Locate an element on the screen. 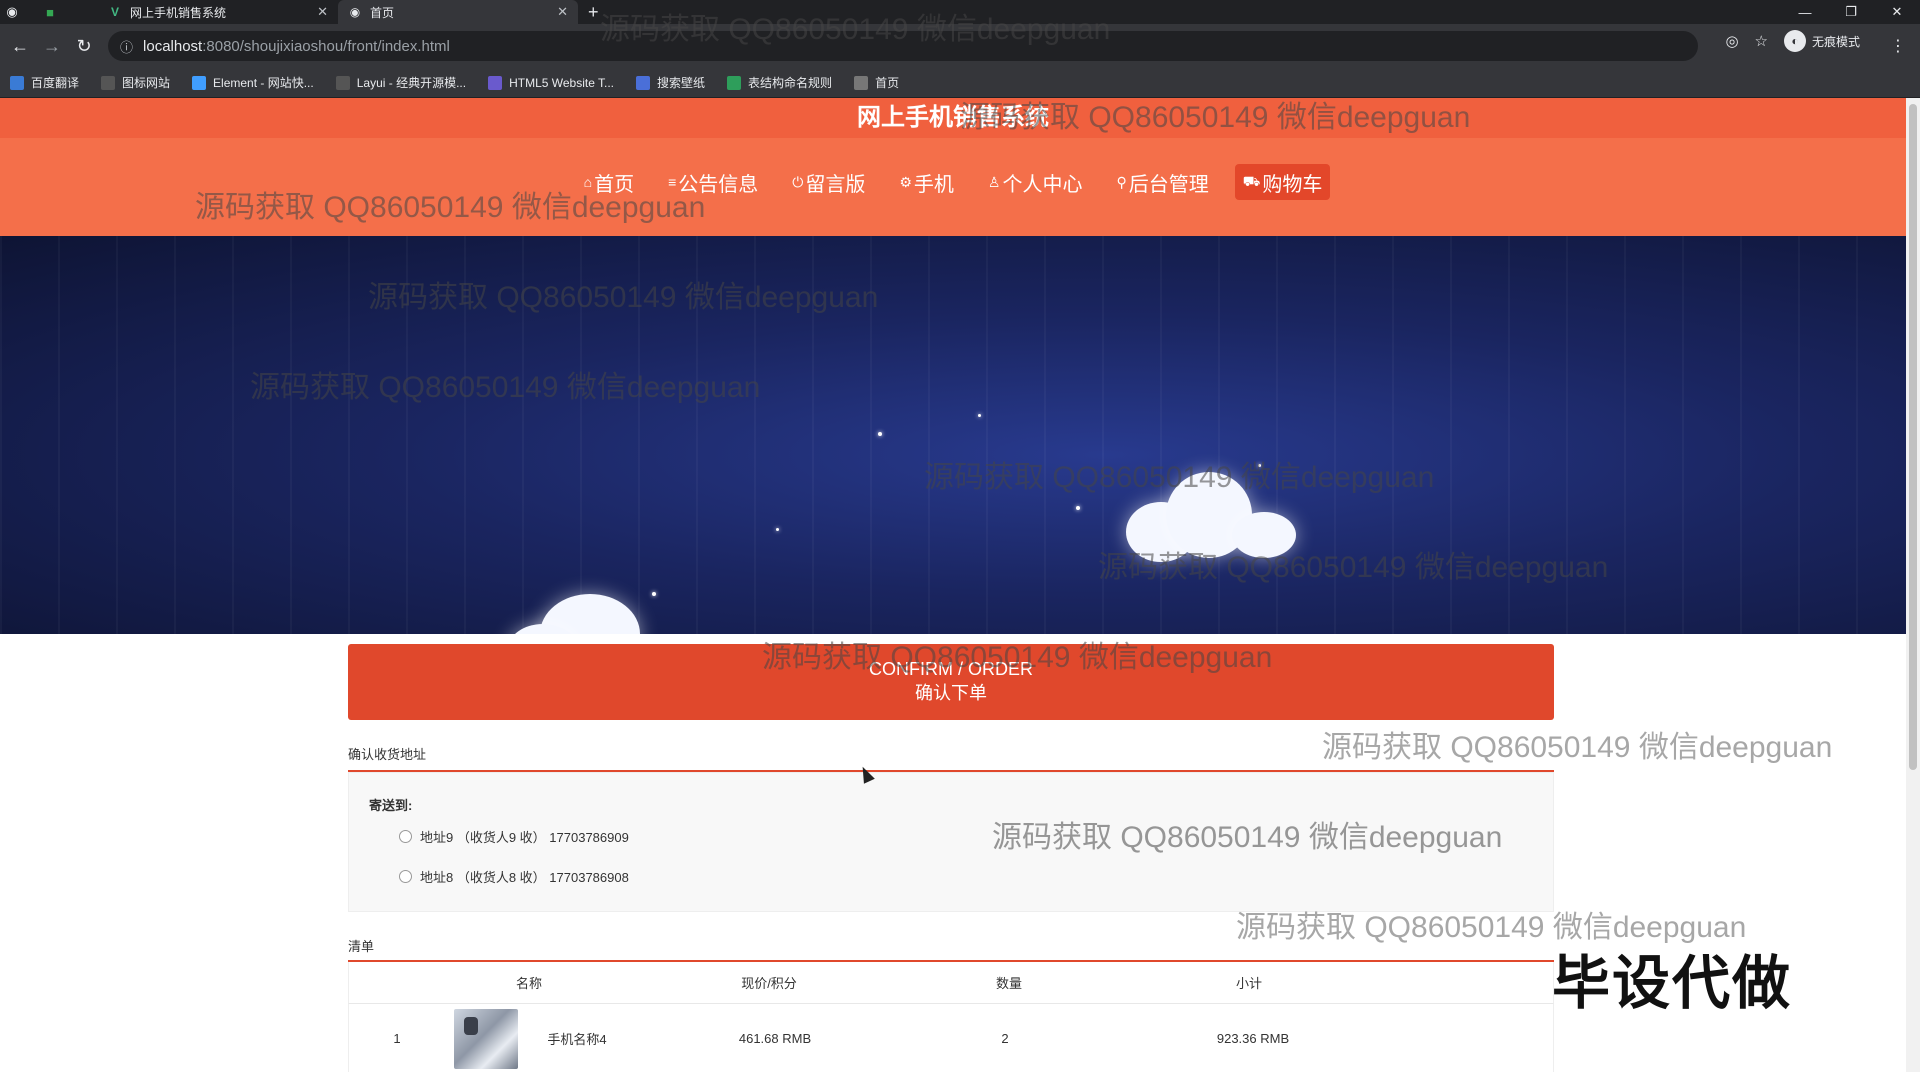 The image size is (1920, 1072). large-watermark: 毕设代做 is located at coordinates (1672, 983).